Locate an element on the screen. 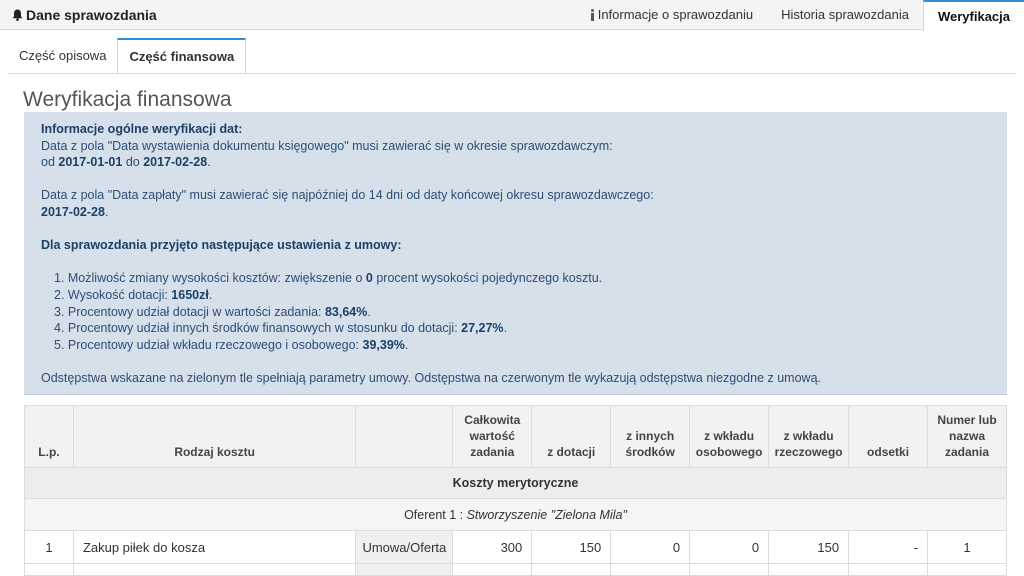  tab-weryfikacja-label: Weryfikacja is located at coordinates (973, 16).